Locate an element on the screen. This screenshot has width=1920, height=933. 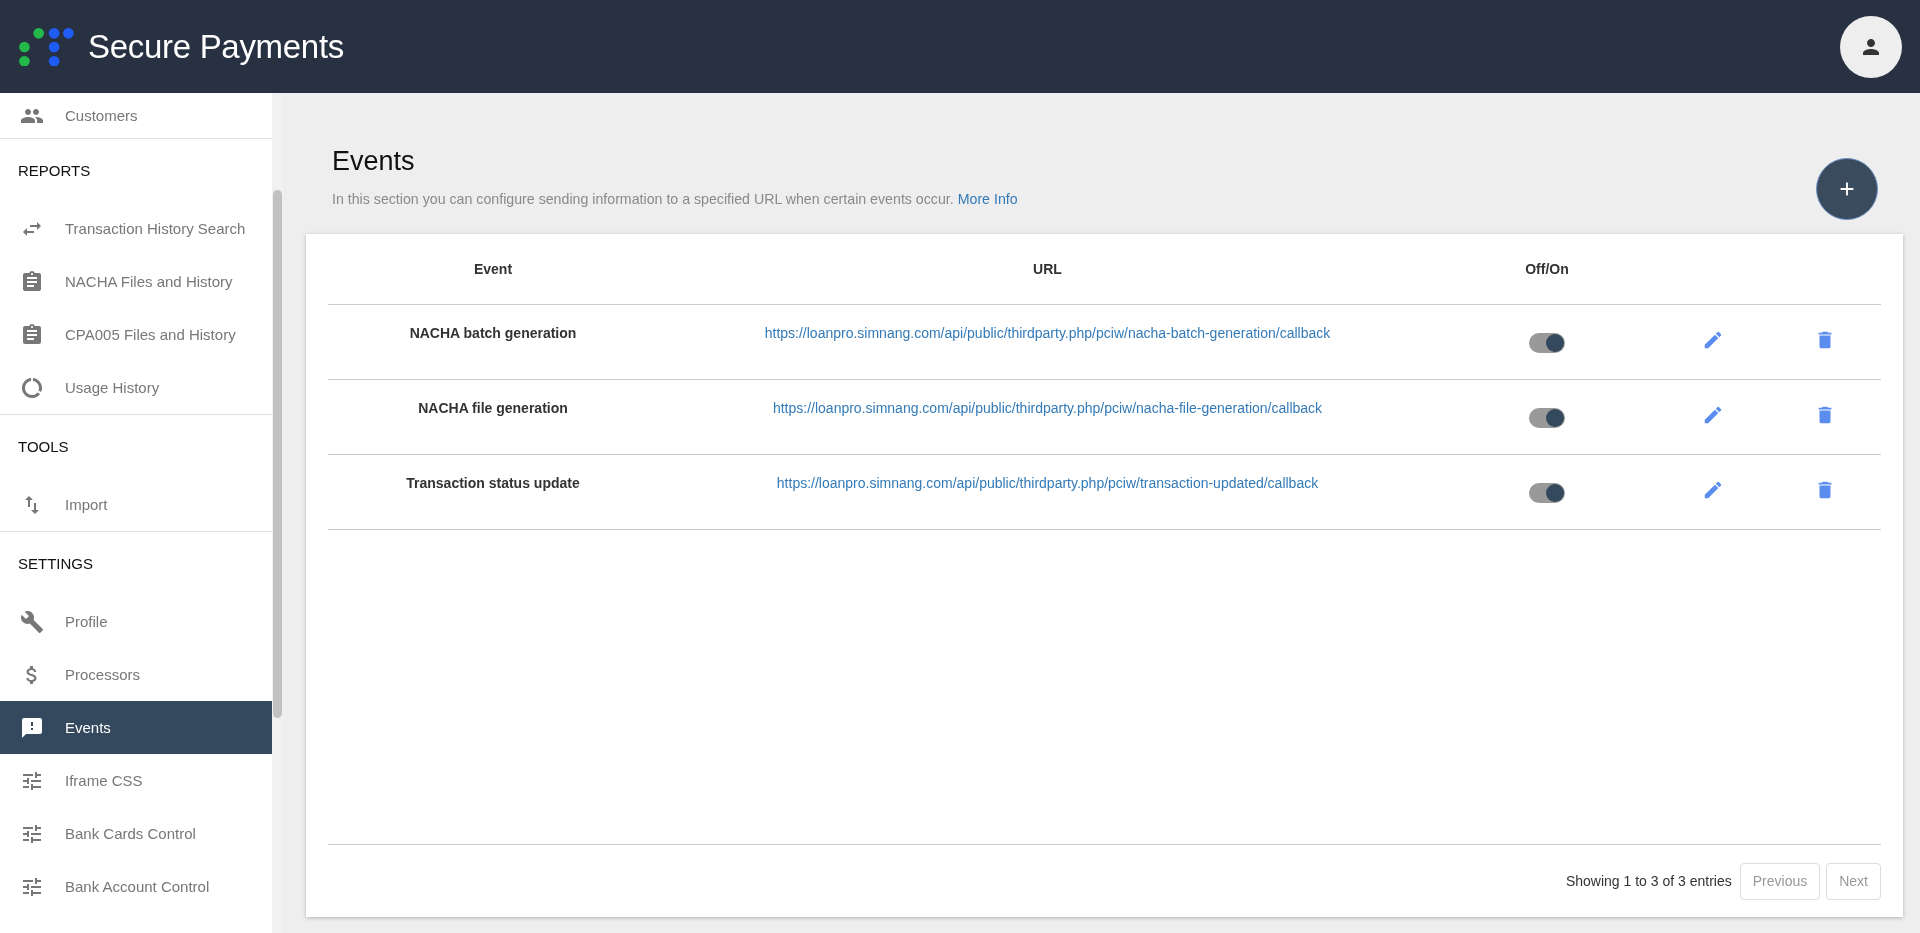
event-name: NACHA file generation is located at coordinates (493, 408).